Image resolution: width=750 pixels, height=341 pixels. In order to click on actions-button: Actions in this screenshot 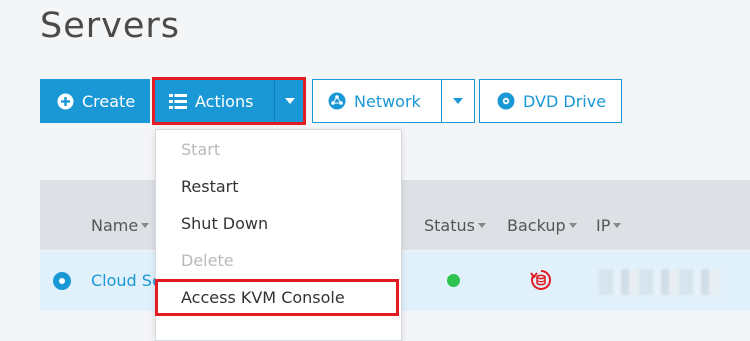, I will do `click(229, 101)`.